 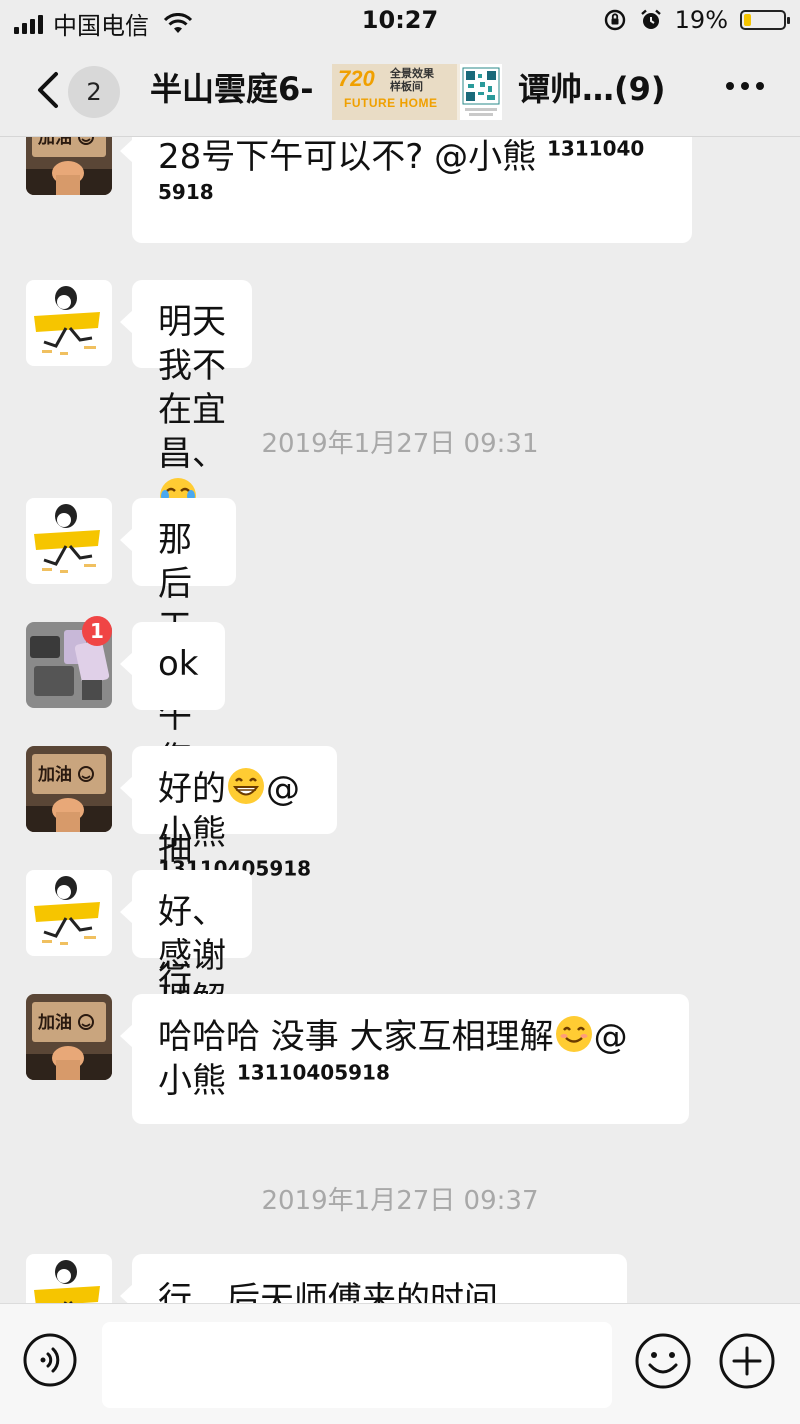 What do you see at coordinates (573, 1034) in the screenshot?
I see `smiling-emoji-icon` at bounding box center [573, 1034].